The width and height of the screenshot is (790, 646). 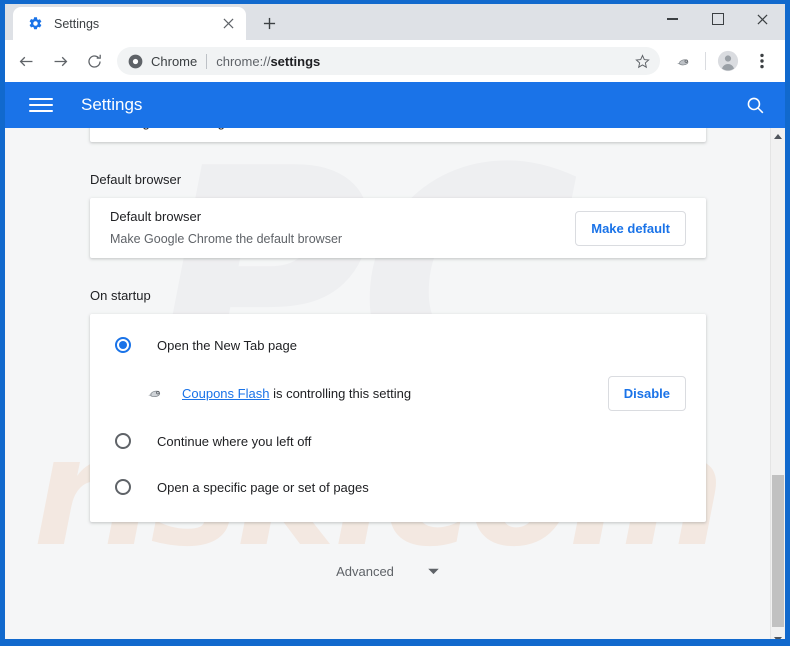 What do you see at coordinates (129, 23) in the screenshot?
I see `browser-tab-settings: Settings` at bounding box center [129, 23].